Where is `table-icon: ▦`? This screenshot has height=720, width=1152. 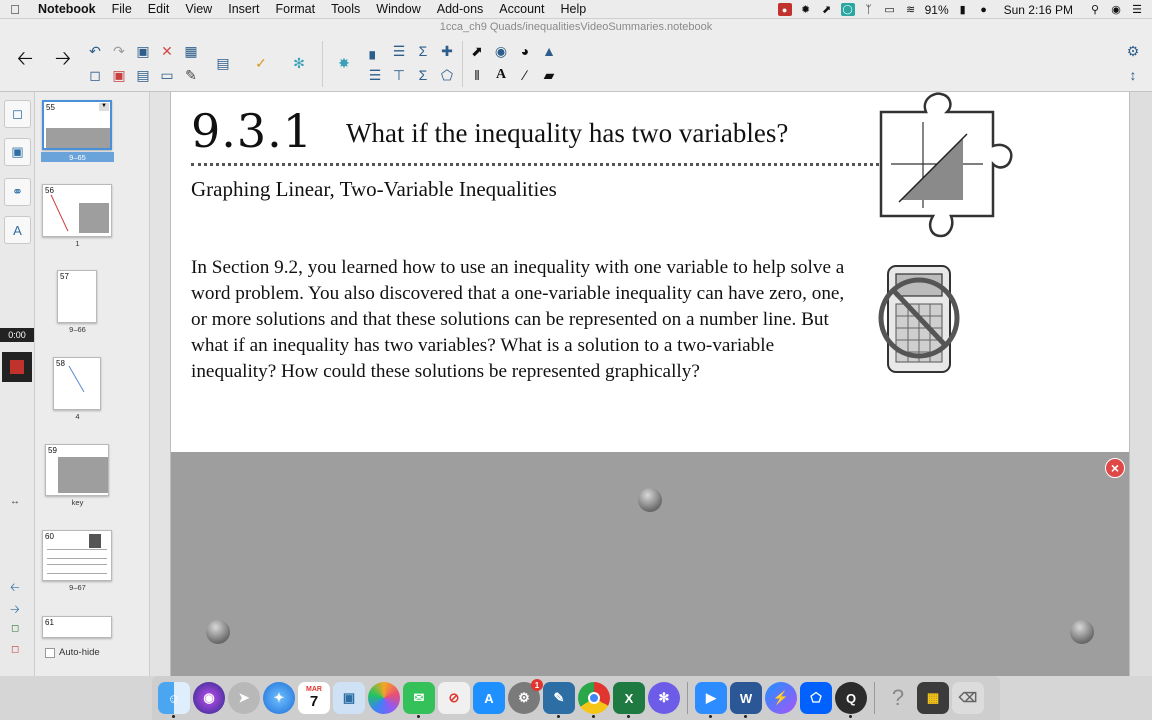 table-icon: ▦ is located at coordinates (191, 51).